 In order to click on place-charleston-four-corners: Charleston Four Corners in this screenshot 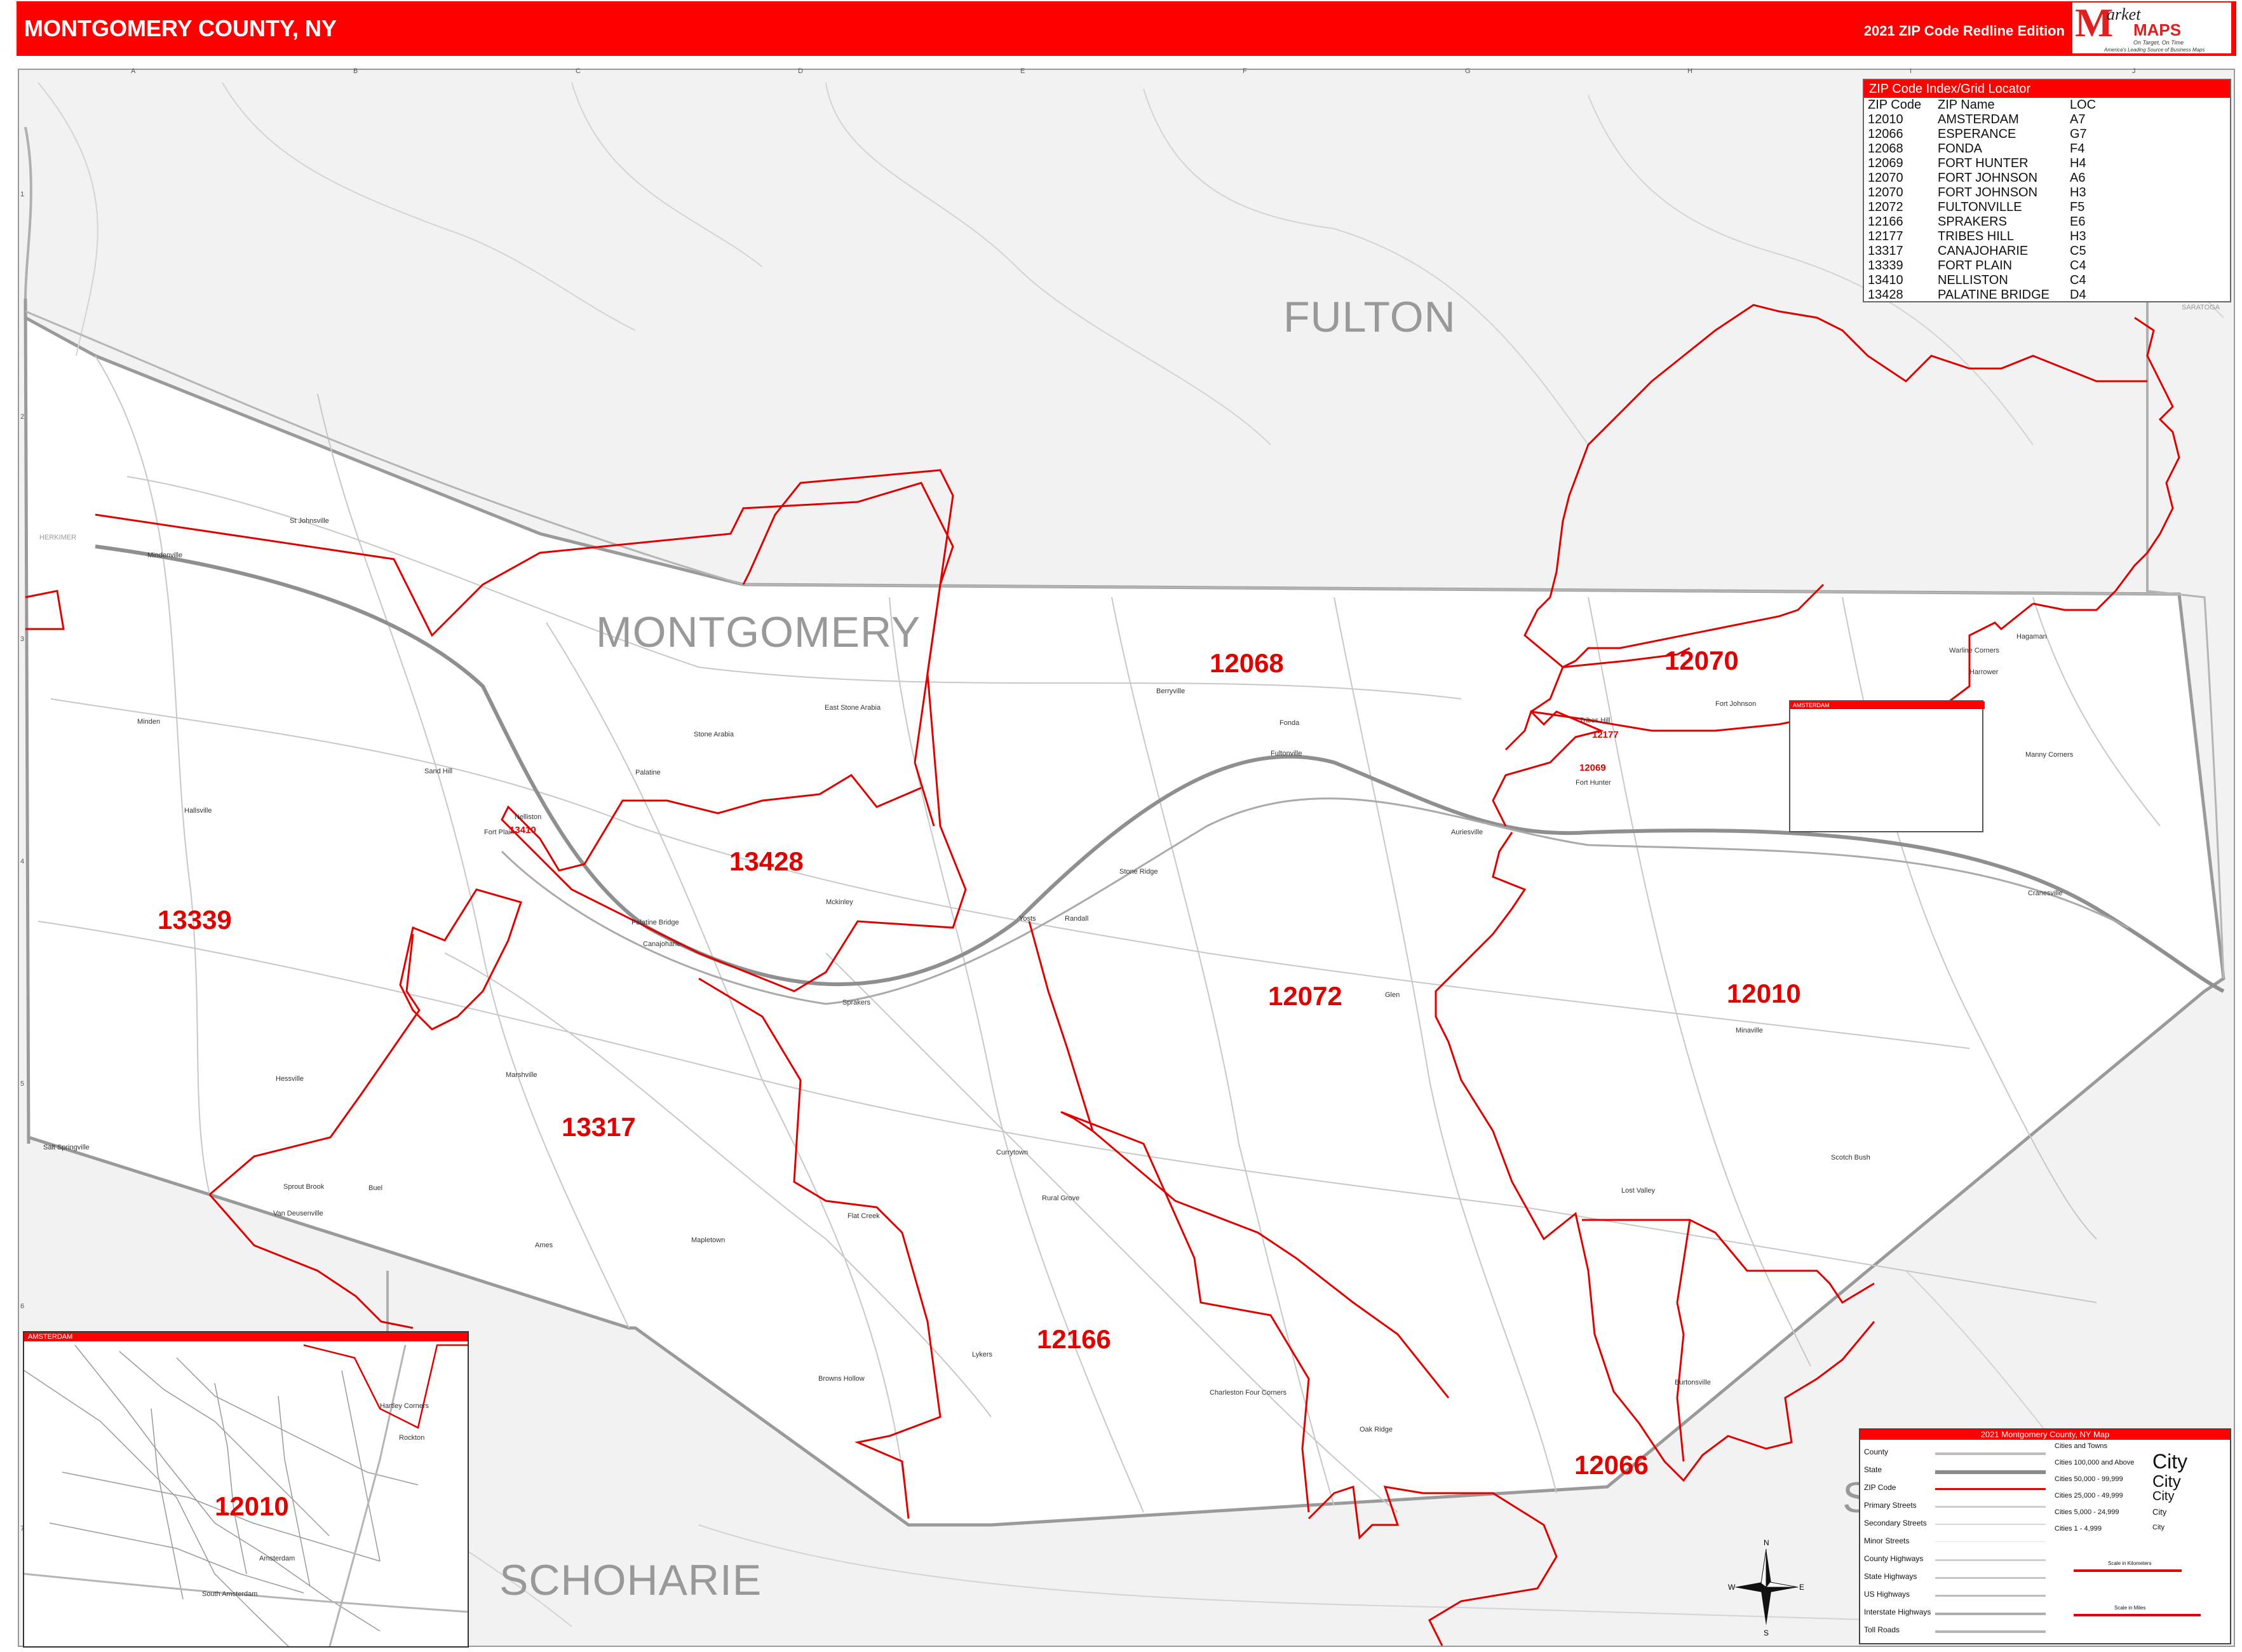, I will do `click(1248, 1393)`.